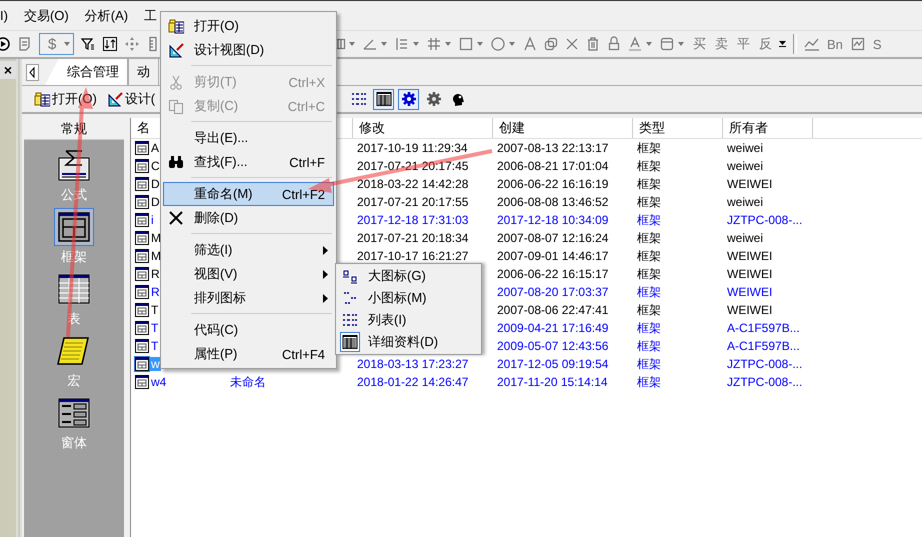 The image size is (922, 537). What do you see at coordinates (551, 44) in the screenshot?
I see `layers-icon` at bounding box center [551, 44].